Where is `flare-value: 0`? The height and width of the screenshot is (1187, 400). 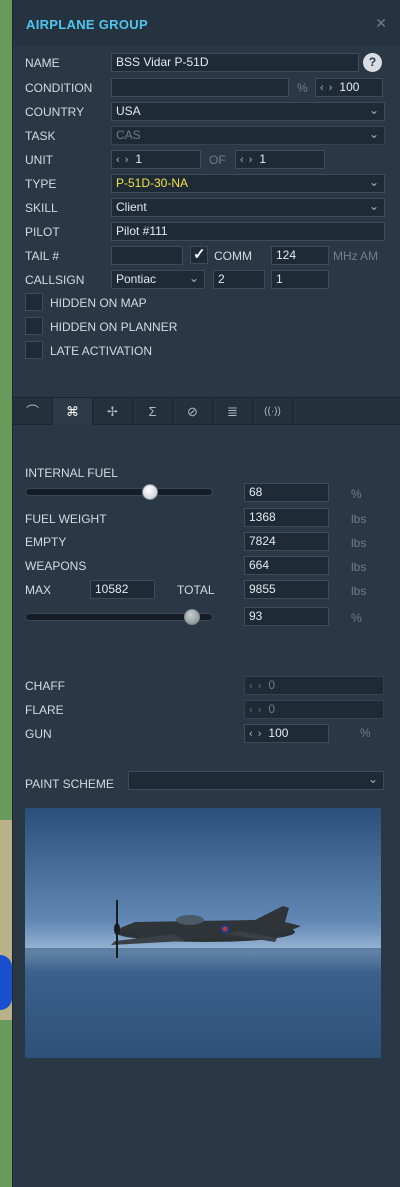
flare-value: 0 is located at coordinates (272, 709).